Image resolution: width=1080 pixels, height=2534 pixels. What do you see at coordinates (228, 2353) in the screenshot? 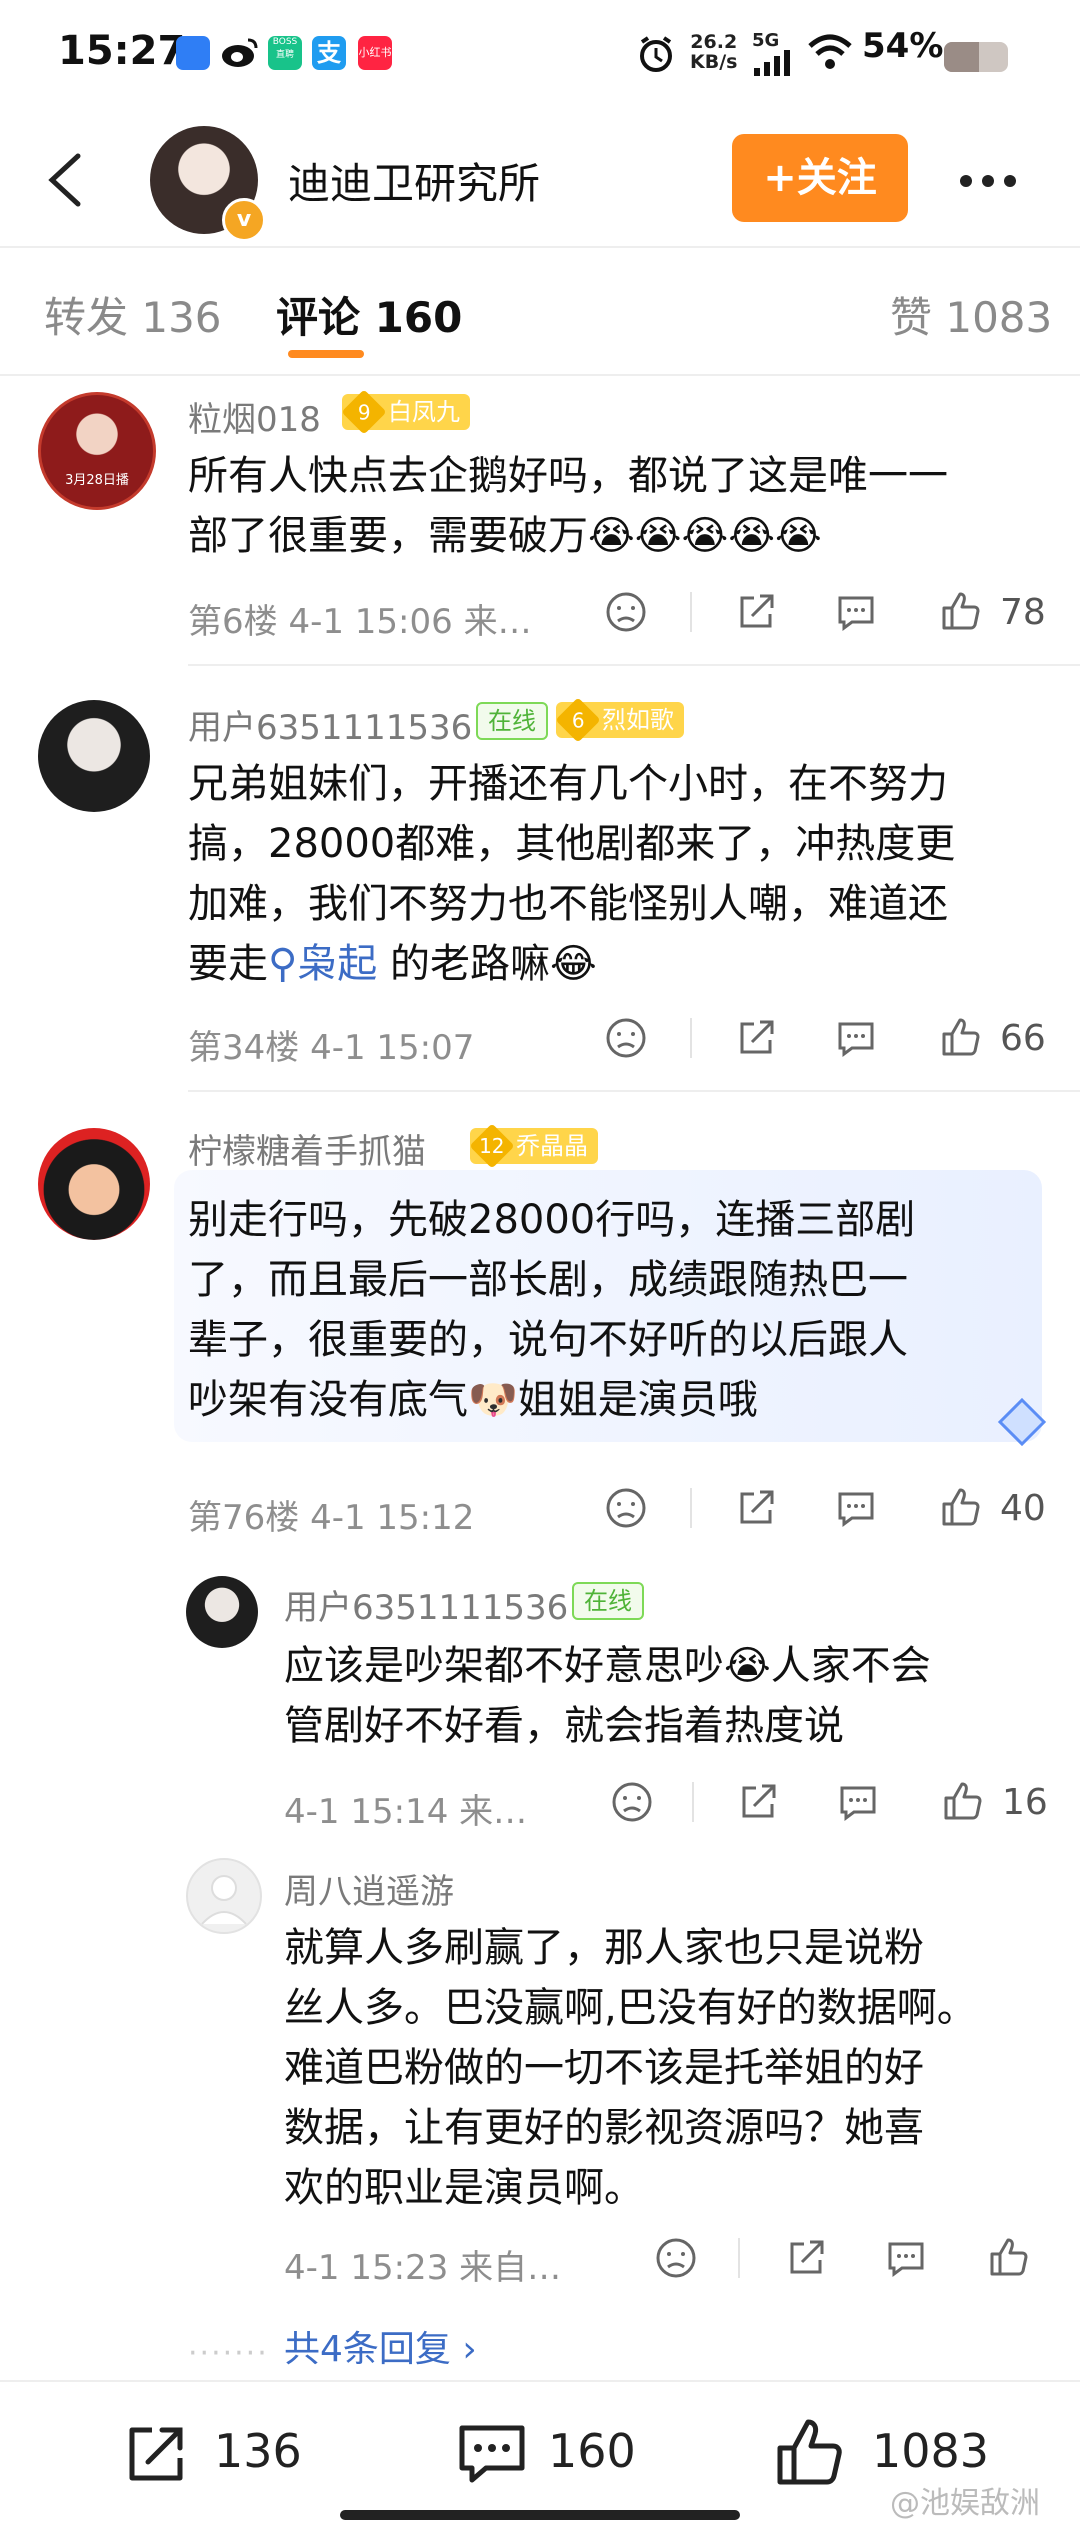
I see `thread-line: ·······` at bounding box center [228, 2353].